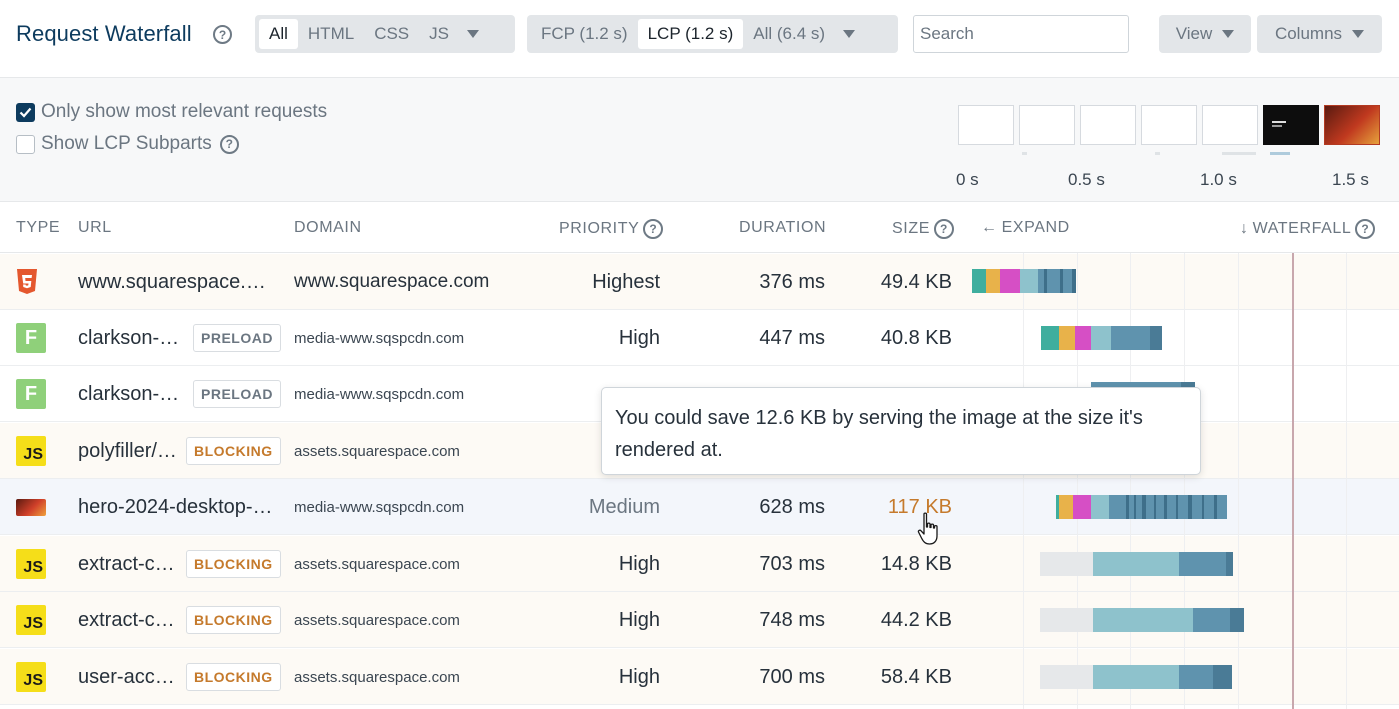 The height and width of the screenshot is (709, 1399). I want to click on column-header-size: SIZE?, so click(923, 229).